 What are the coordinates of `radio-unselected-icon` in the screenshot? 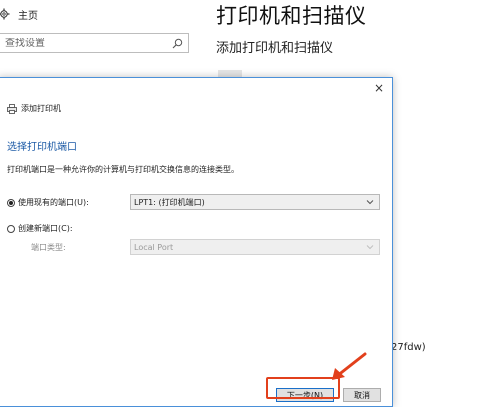 It's located at (11, 228).